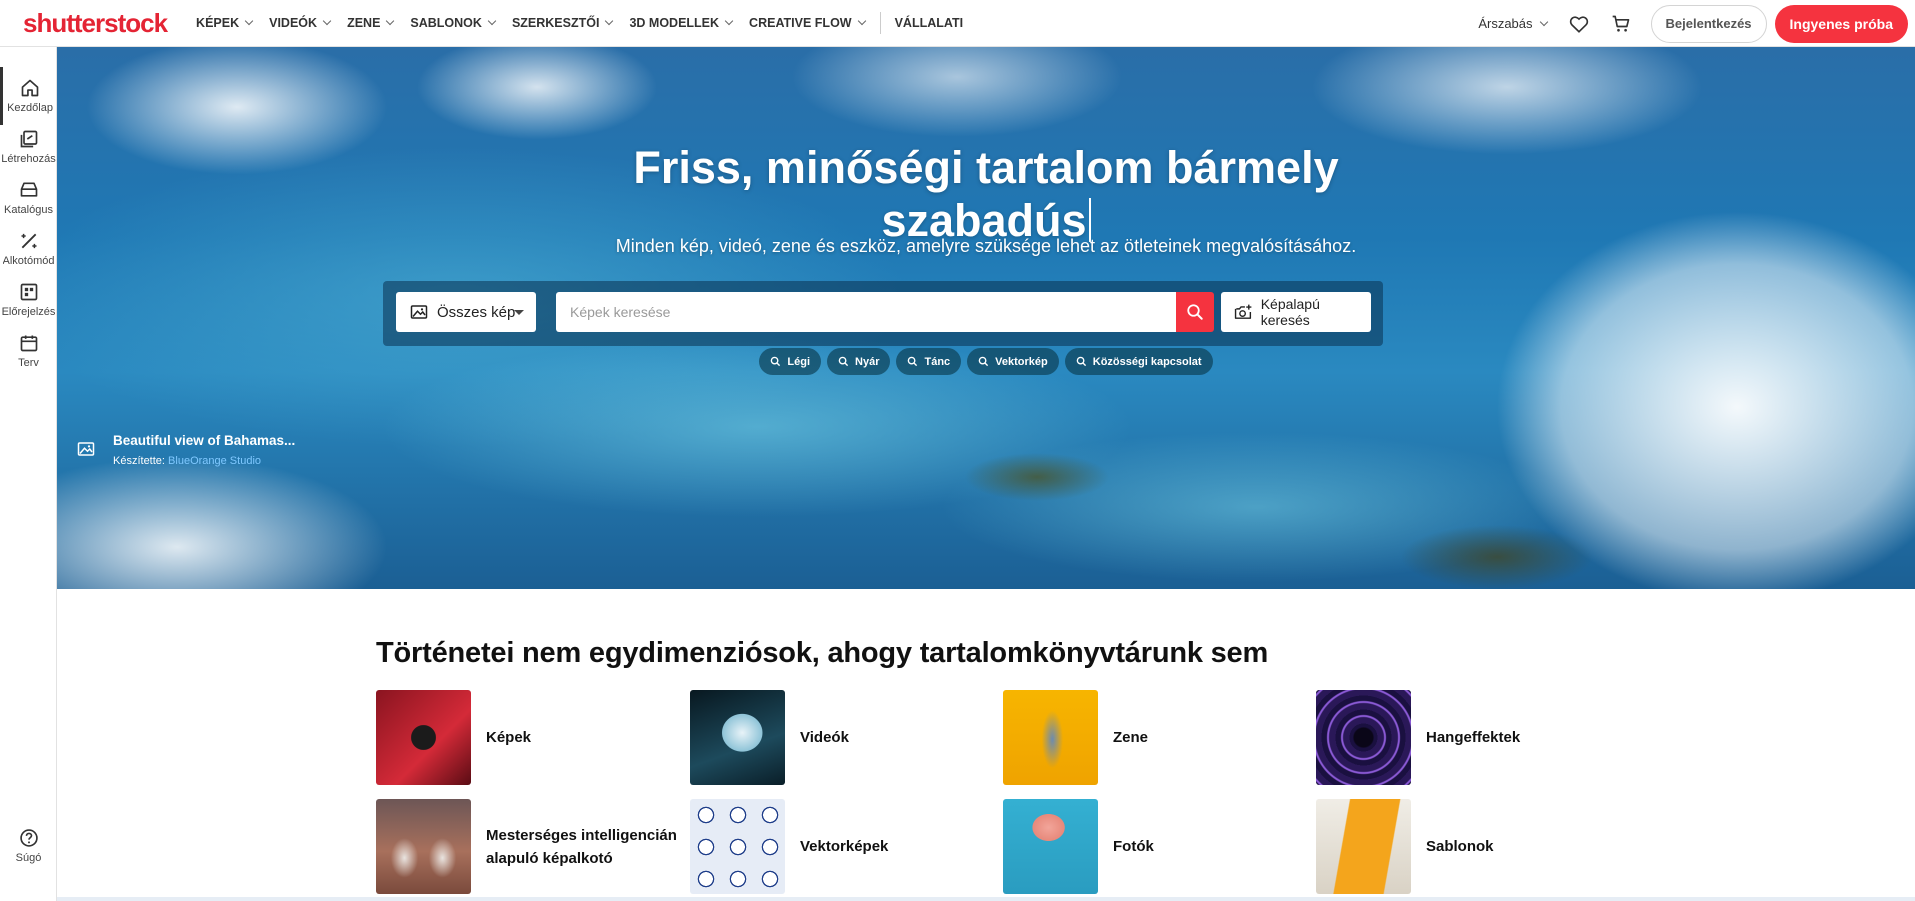  I want to click on suggestion-chip-label: Nyár, so click(867, 361).